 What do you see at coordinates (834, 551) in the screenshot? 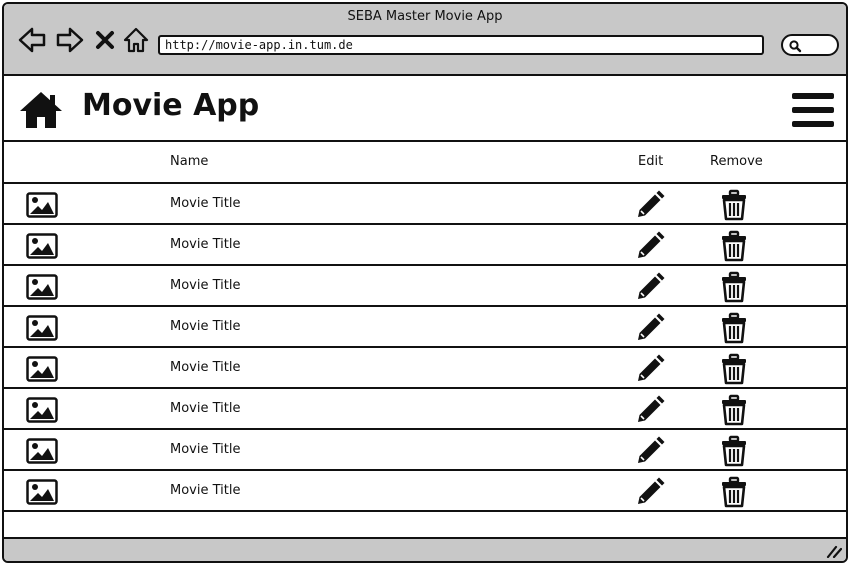
I see `resize-grip-icon` at bounding box center [834, 551].